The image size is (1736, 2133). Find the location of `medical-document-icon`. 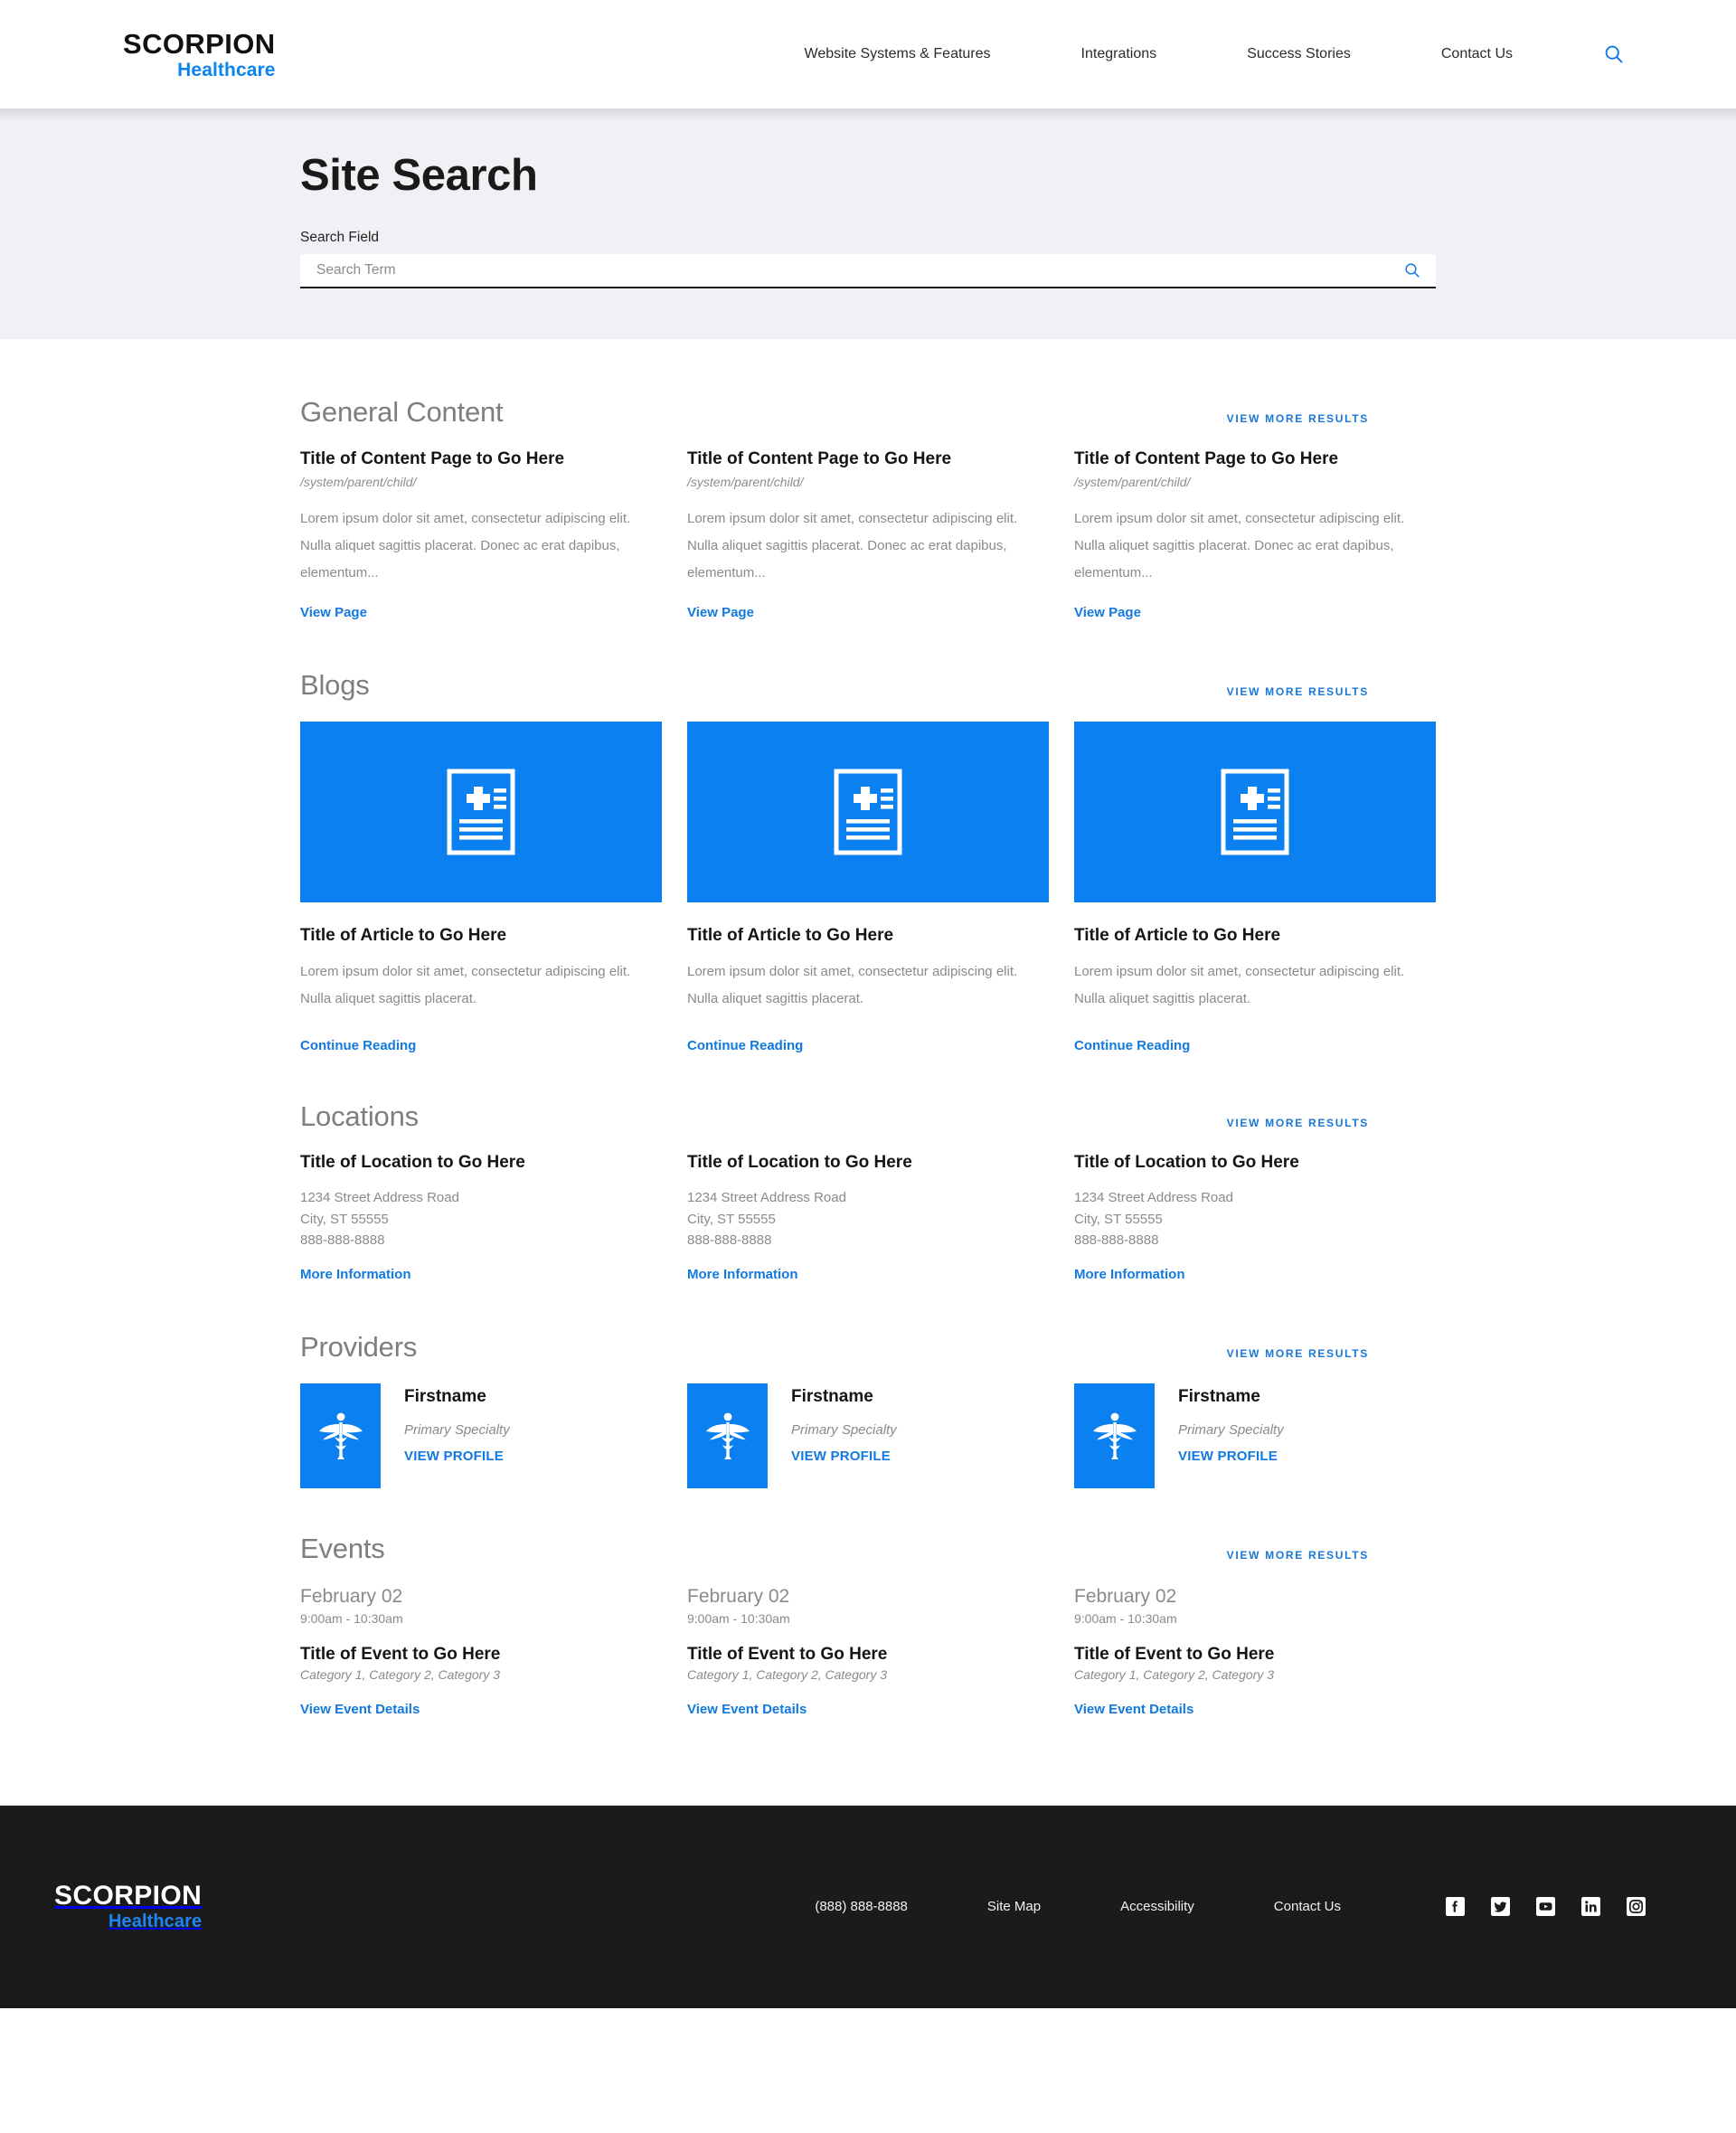

medical-document-icon is located at coordinates (868, 812).